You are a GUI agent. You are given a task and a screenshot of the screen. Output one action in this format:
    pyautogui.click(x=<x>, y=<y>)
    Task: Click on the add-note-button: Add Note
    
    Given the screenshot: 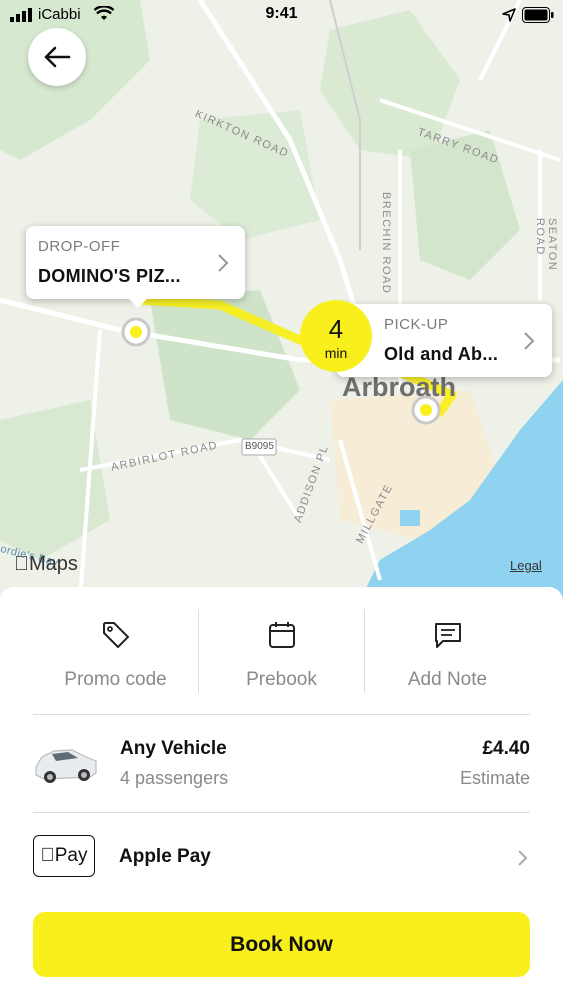 What is the action you would take?
    pyautogui.click(x=447, y=642)
    